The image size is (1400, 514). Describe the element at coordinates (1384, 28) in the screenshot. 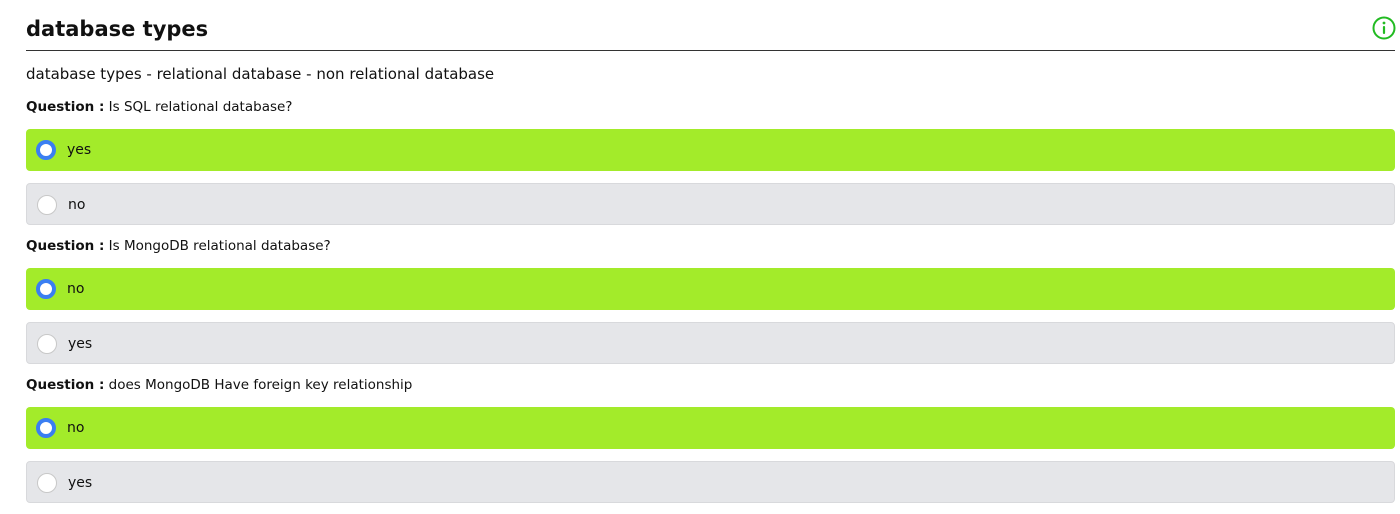

I see `info-icon` at that location.